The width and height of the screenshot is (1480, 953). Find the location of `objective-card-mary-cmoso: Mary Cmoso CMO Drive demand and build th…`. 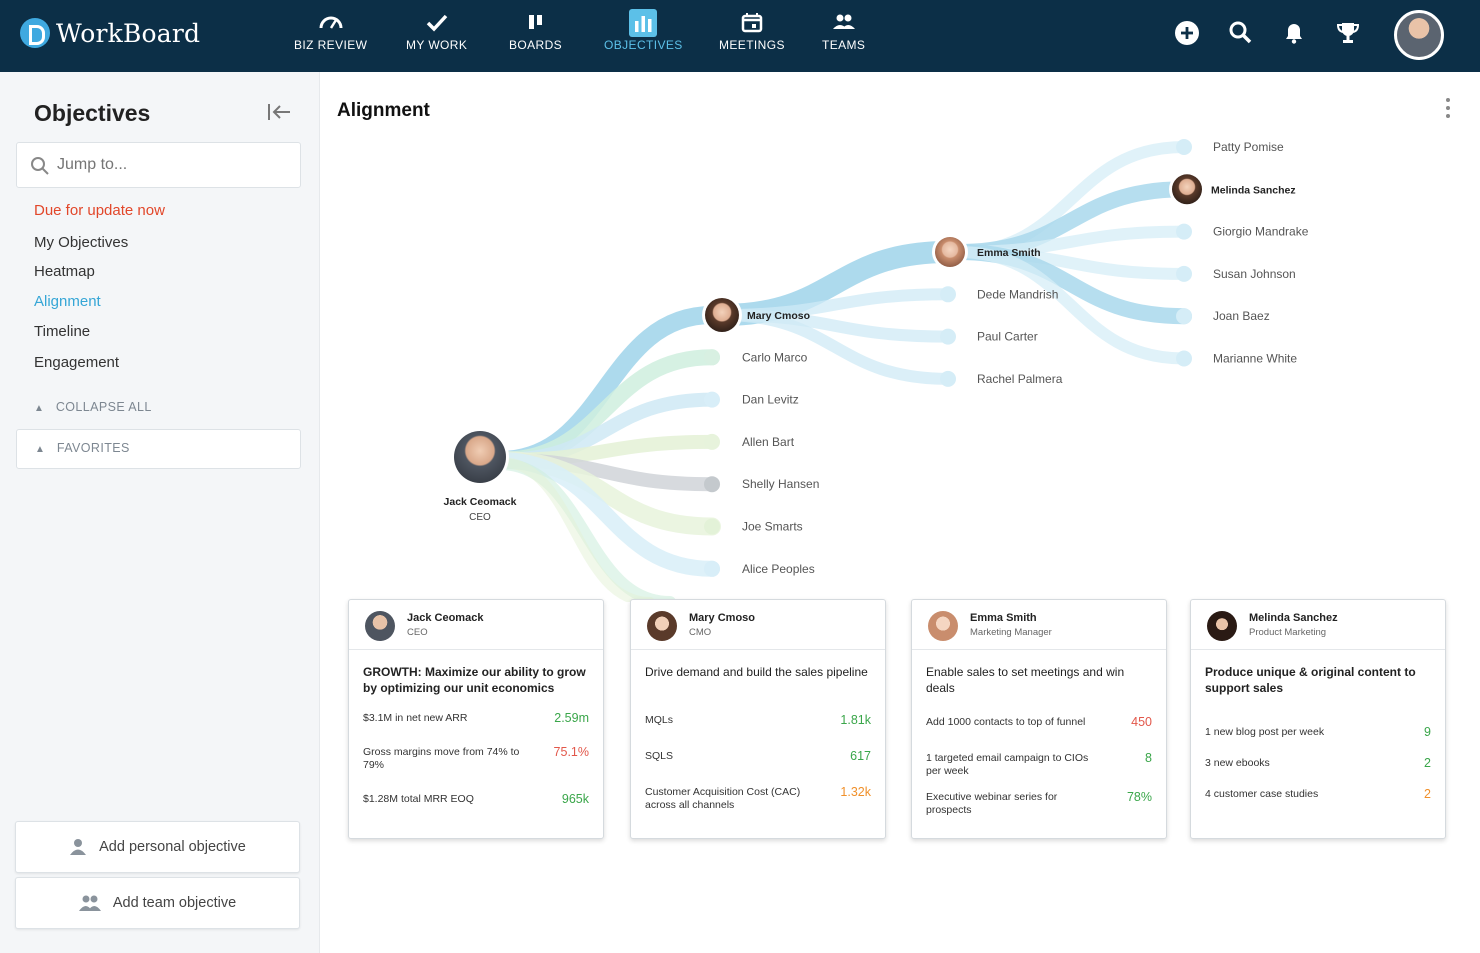

objective-card-mary-cmoso: Mary Cmoso CMO Drive demand and build th… is located at coordinates (758, 719).